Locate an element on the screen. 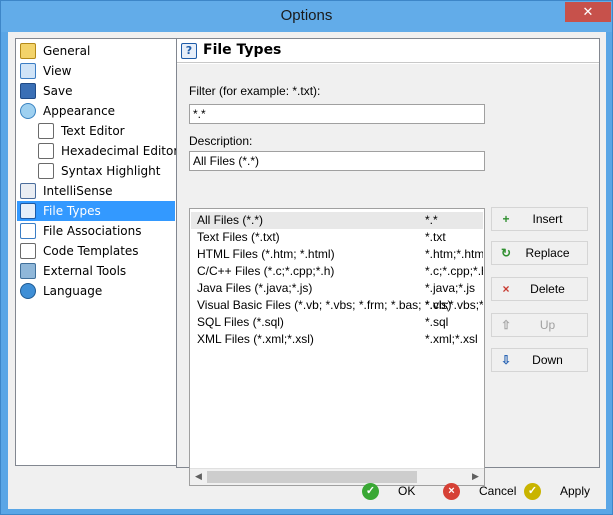  sidebar-item-label: Language is located at coordinates (73, 291).